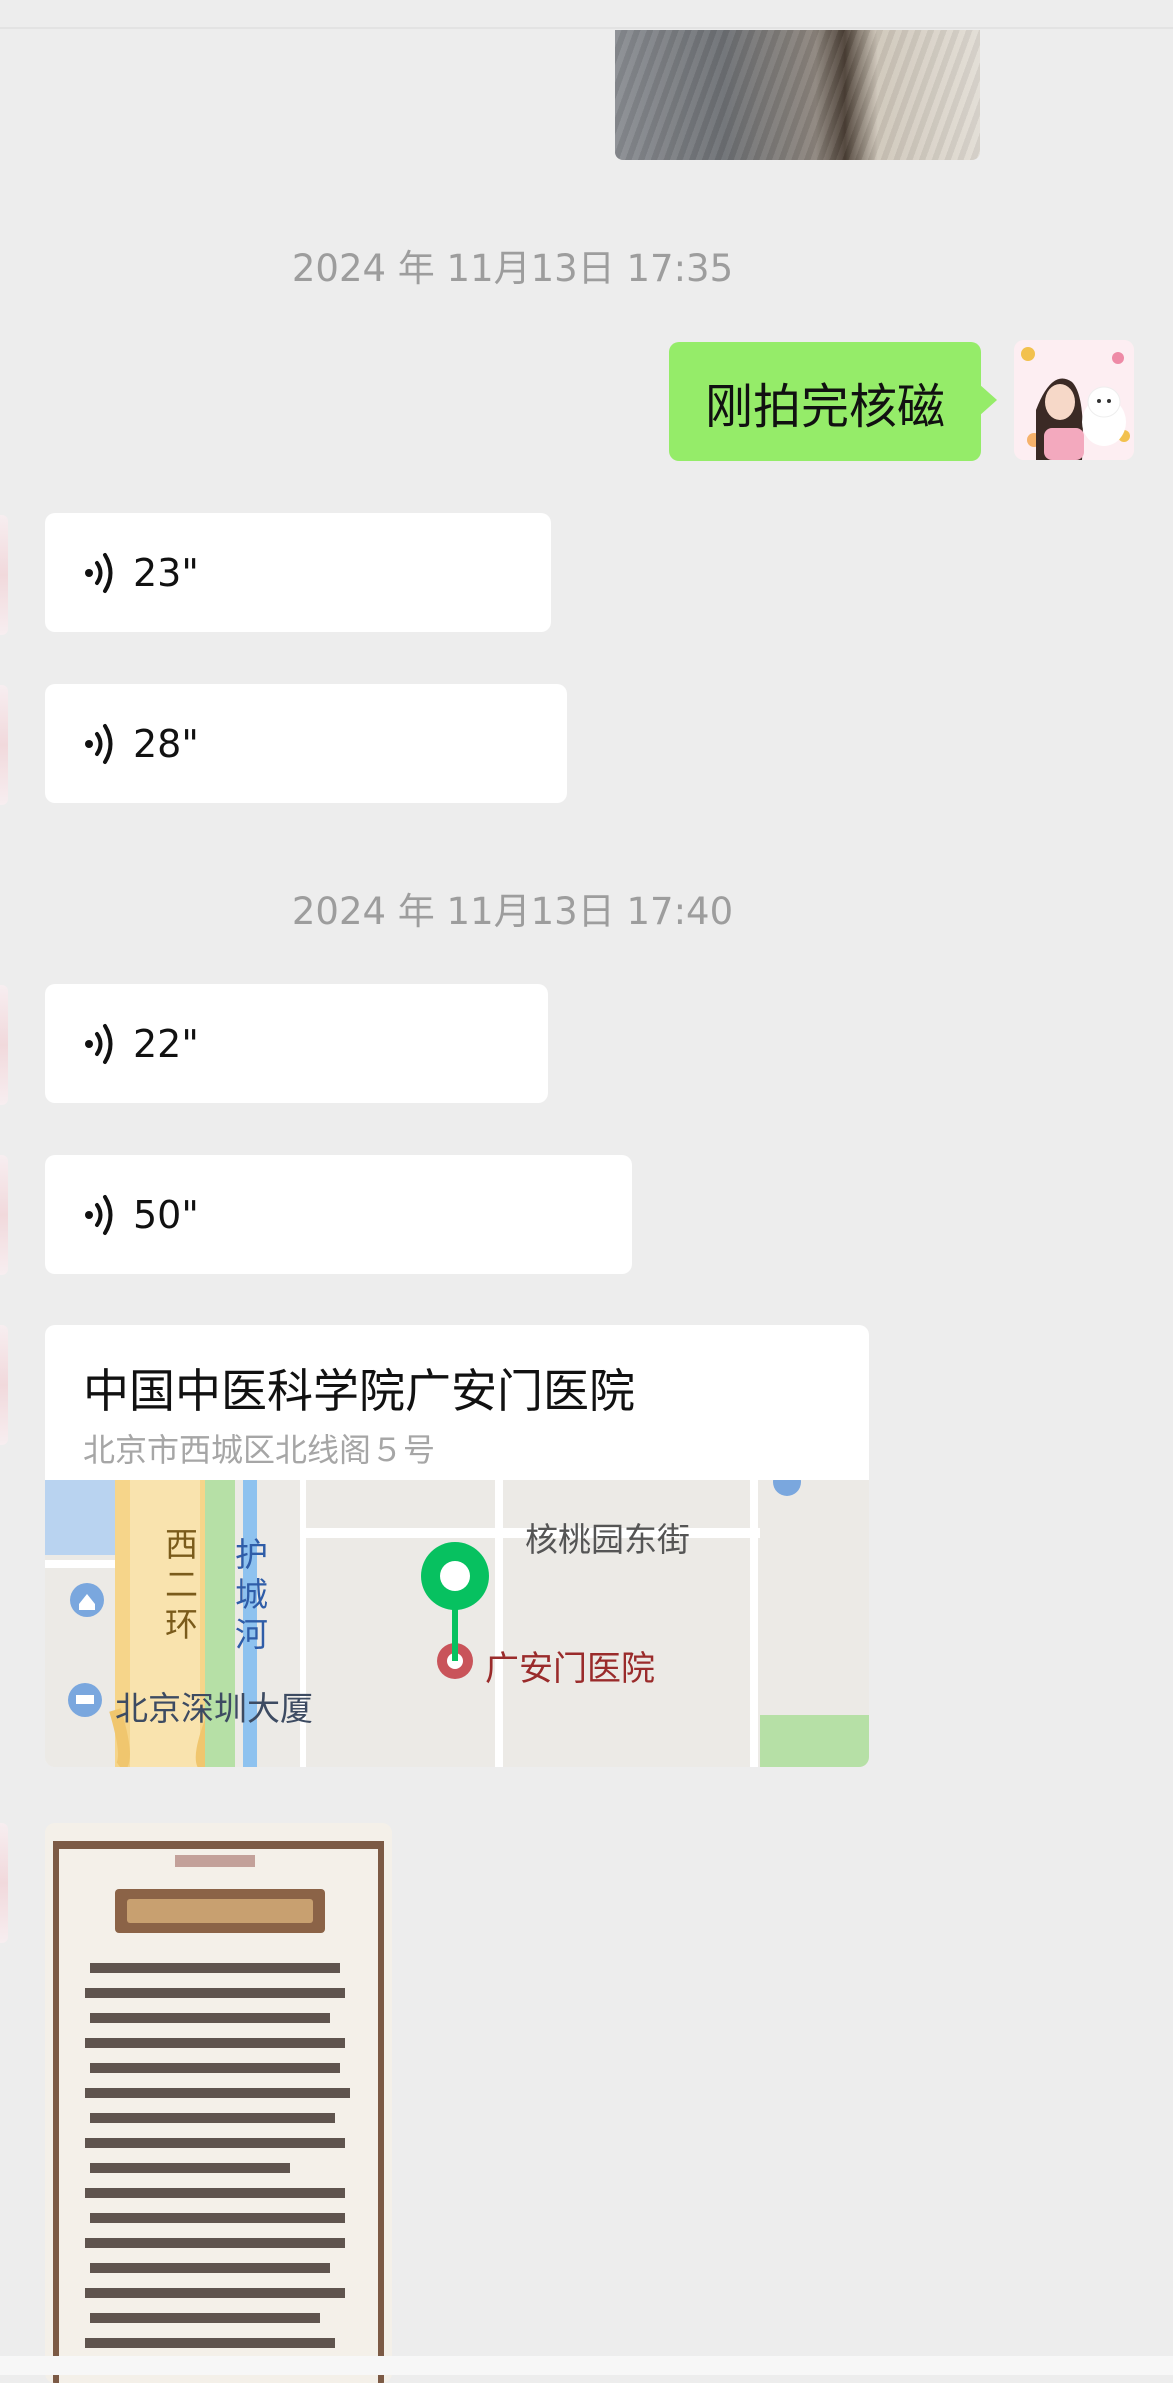  Describe the element at coordinates (457, 1623) in the screenshot. I see `location-map: 核桃园东街 西 二 环 护 城 河 北京深圳大厦 广安门医院` at that location.